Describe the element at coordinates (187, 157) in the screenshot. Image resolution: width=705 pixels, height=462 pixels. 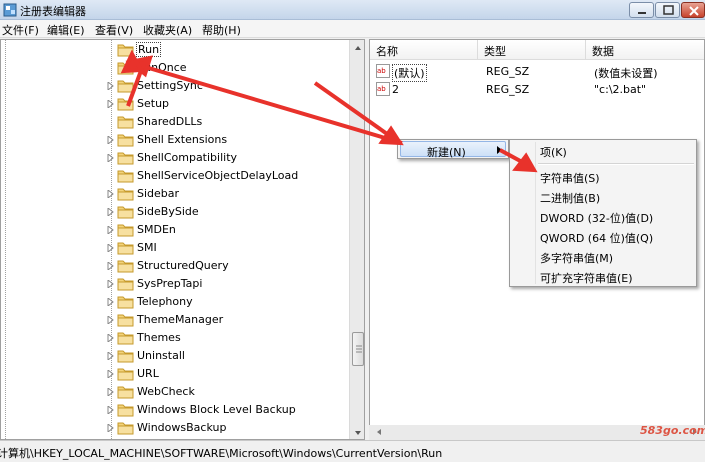
I see `tree-item-label: ShellCompatibility` at that location.